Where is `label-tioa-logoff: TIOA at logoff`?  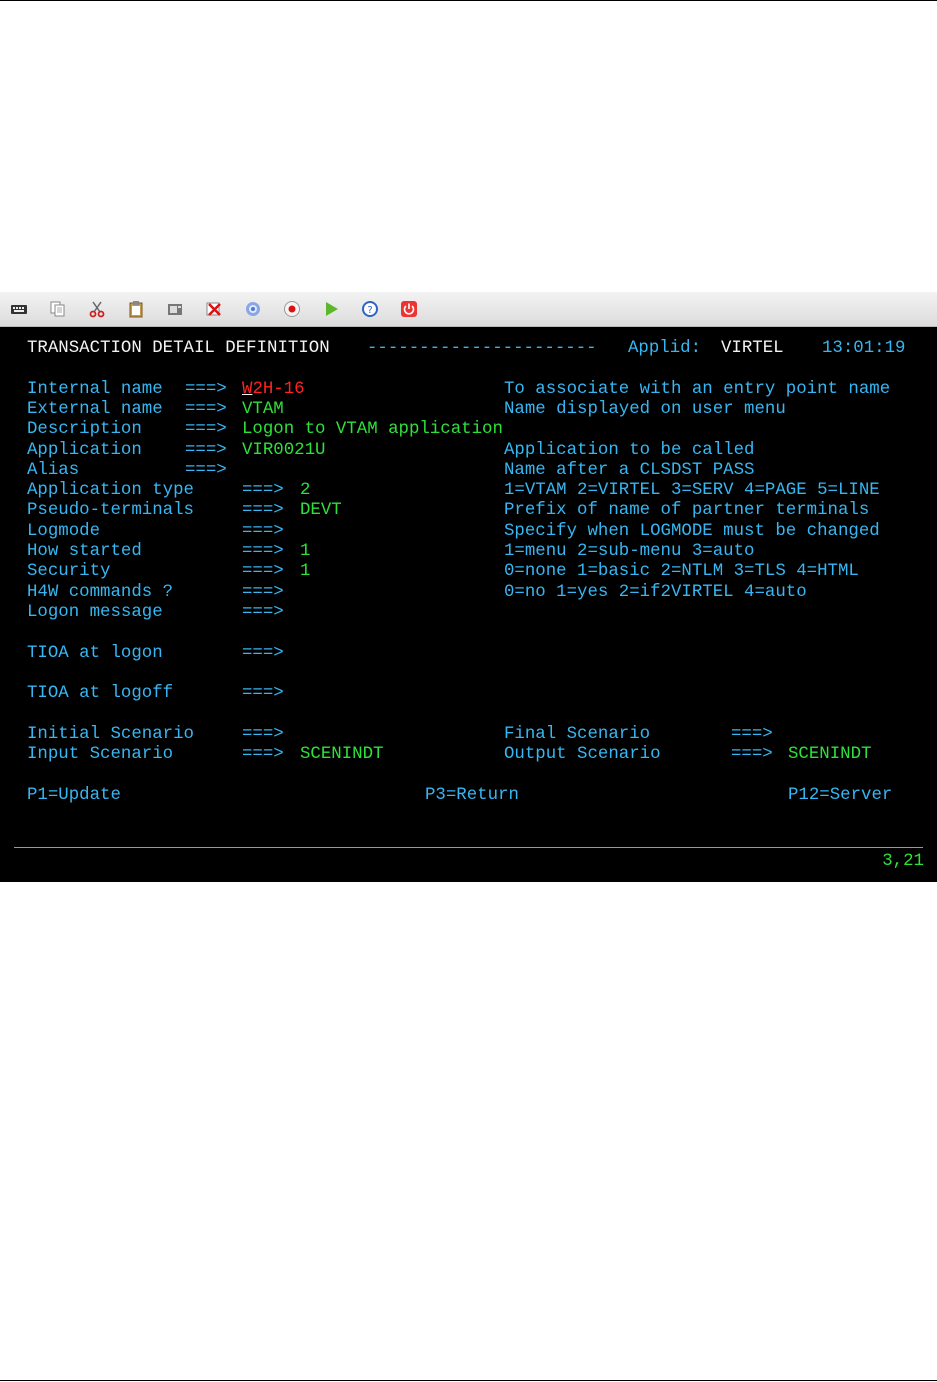 label-tioa-logoff: TIOA at logoff is located at coordinates (100, 693).